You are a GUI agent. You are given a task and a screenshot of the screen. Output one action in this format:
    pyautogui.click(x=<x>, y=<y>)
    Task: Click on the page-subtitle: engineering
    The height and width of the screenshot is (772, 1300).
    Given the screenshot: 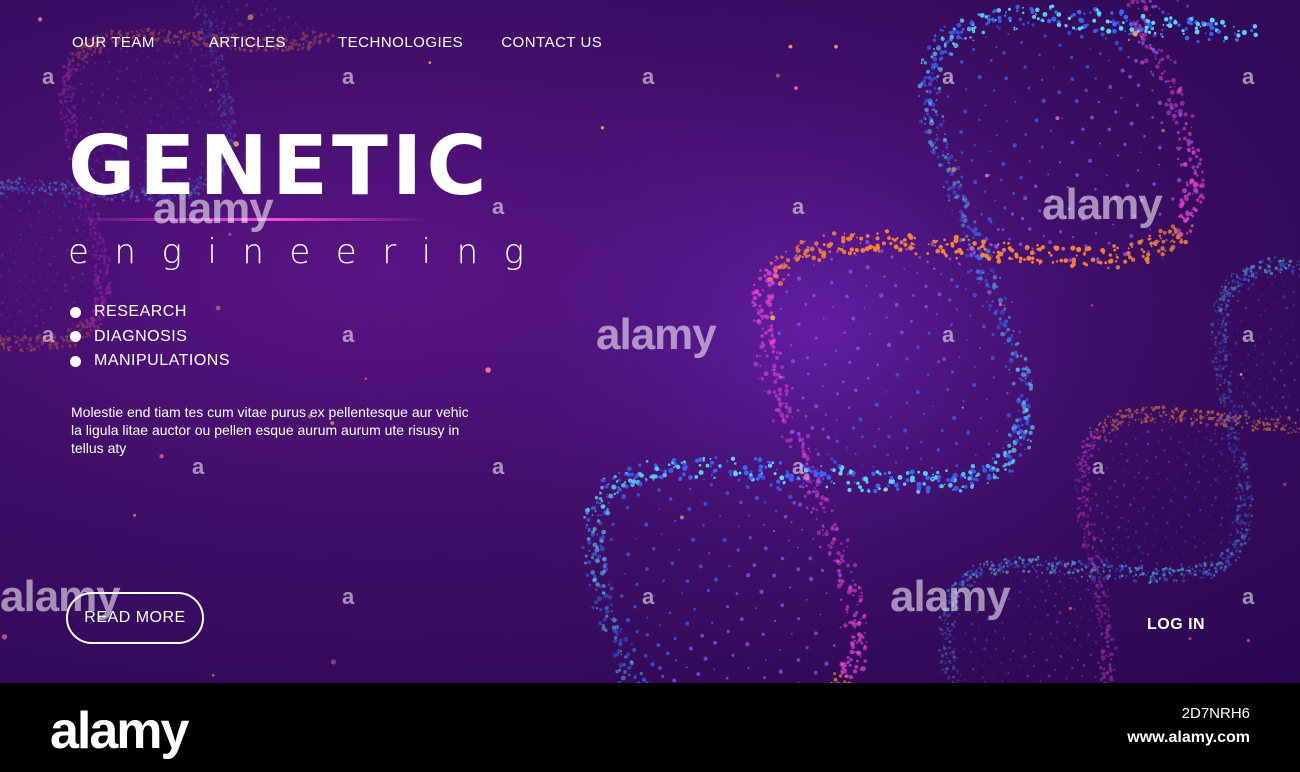 What is the action you would take?
    pyautogui.click(x=309, y=252)
    